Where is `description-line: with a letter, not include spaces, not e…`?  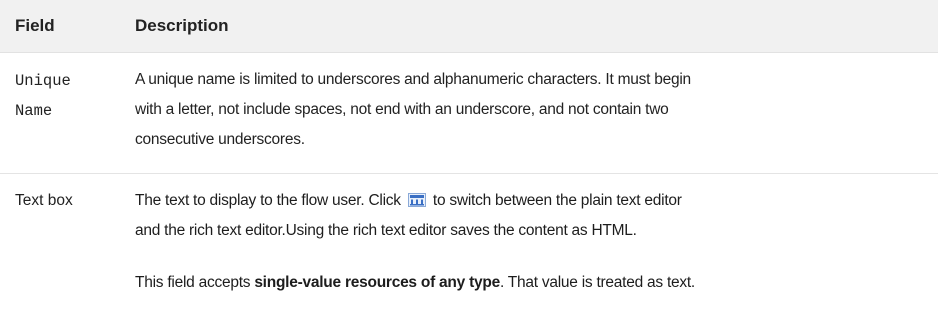
description-line: with a letter, not include spaces, not e… is located at coordinates (402, 109).